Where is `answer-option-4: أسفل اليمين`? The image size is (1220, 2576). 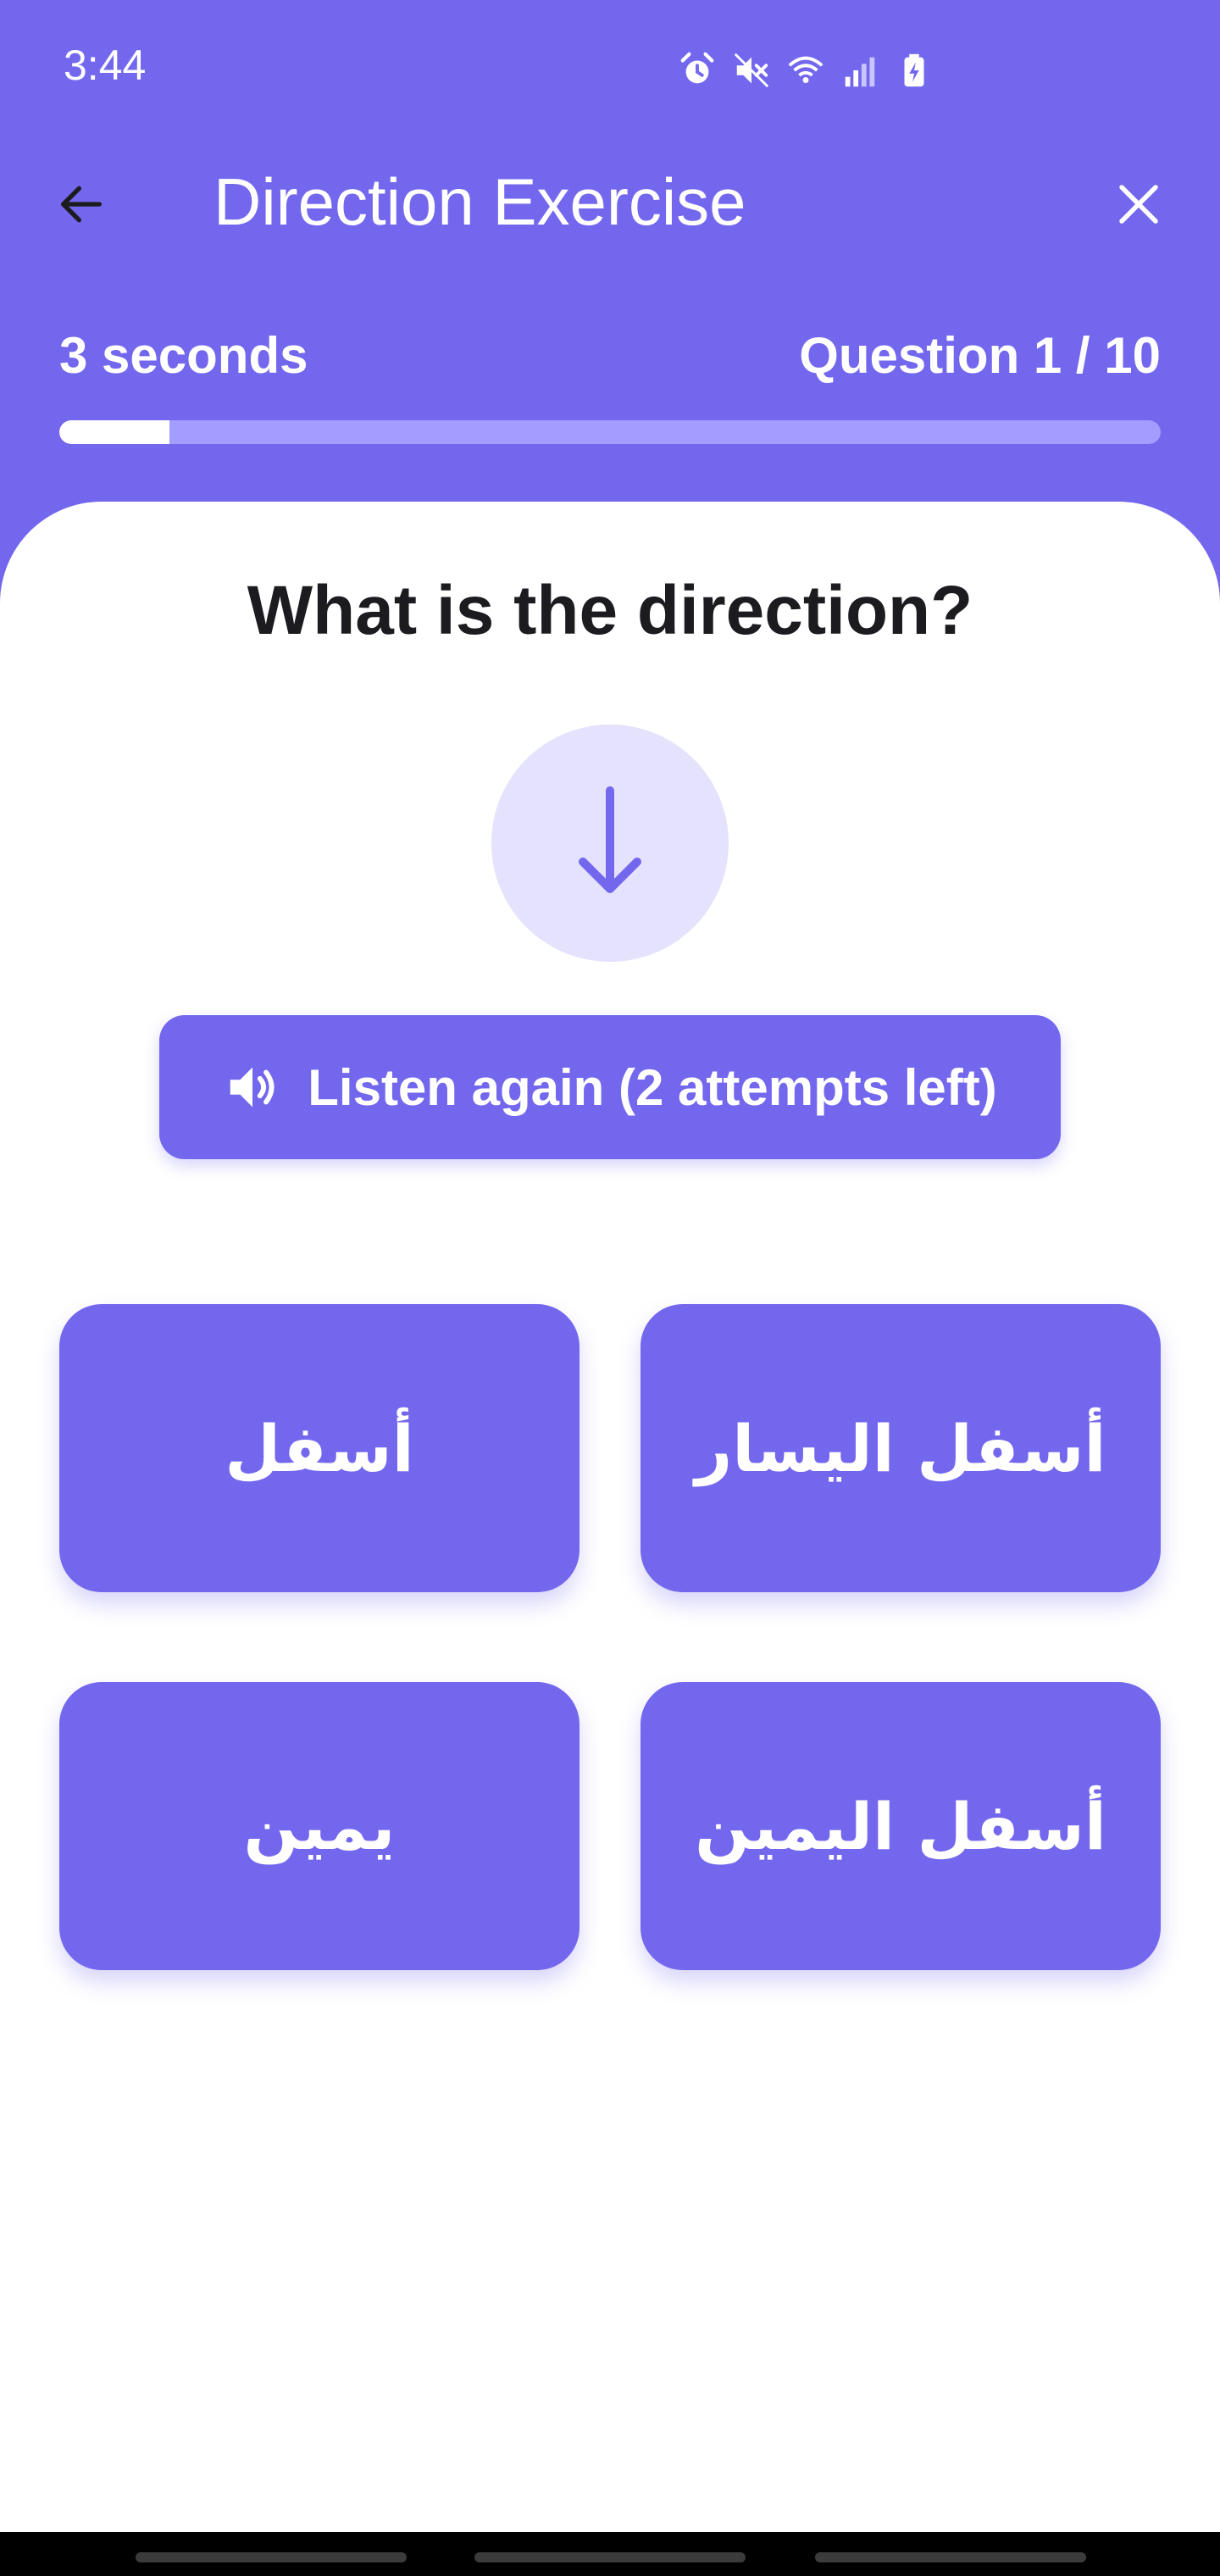
answer-option-4: أسفل اليمين is located at coordinates (900, 1826).